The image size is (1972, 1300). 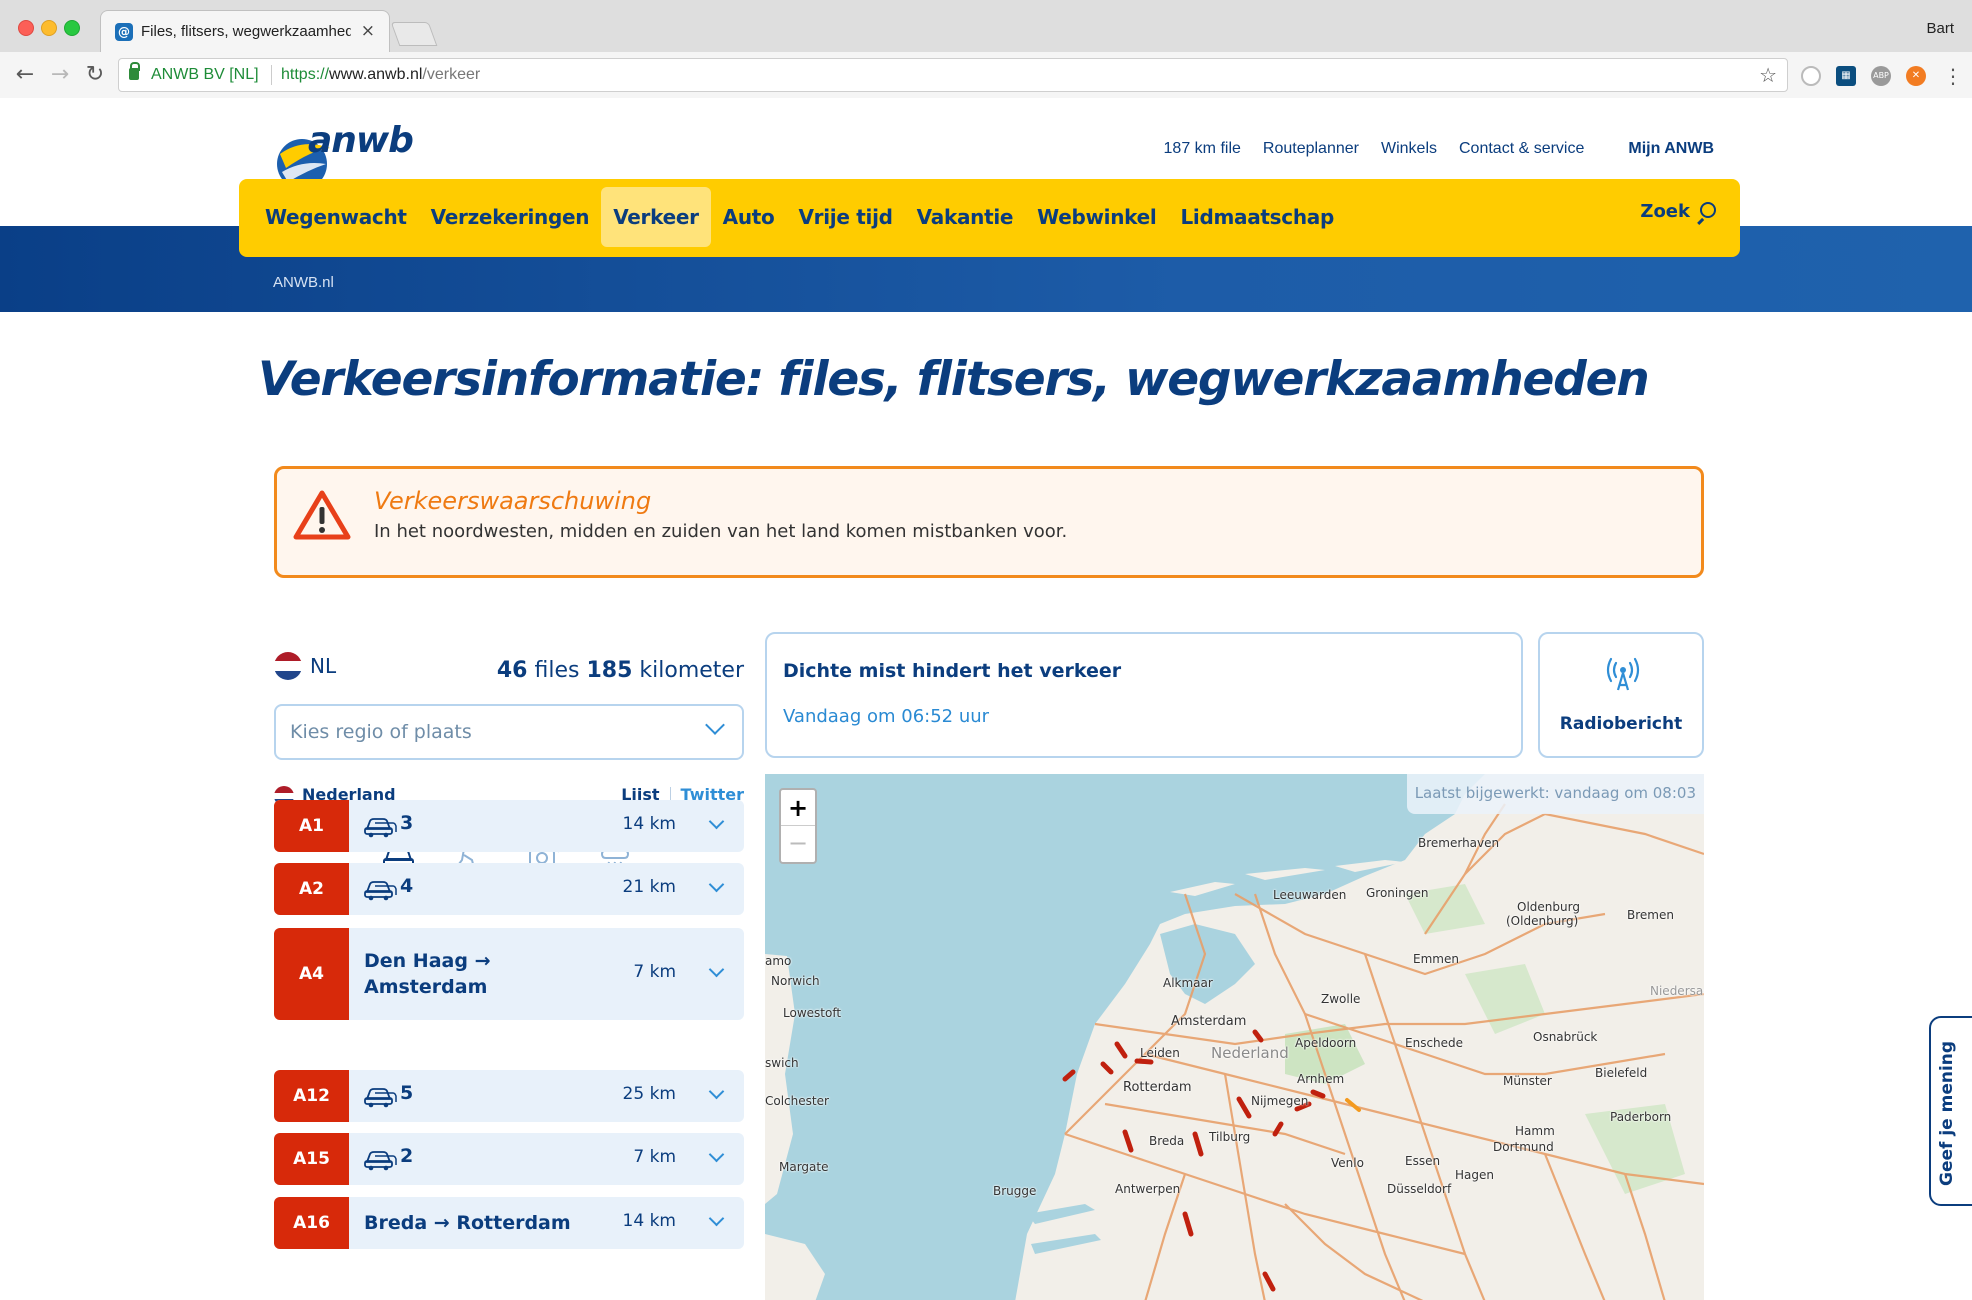 I want to click on browser-tab-active: @ Files, flitsers, wegwerkzaamheden ×, so click(x=245, y=31).